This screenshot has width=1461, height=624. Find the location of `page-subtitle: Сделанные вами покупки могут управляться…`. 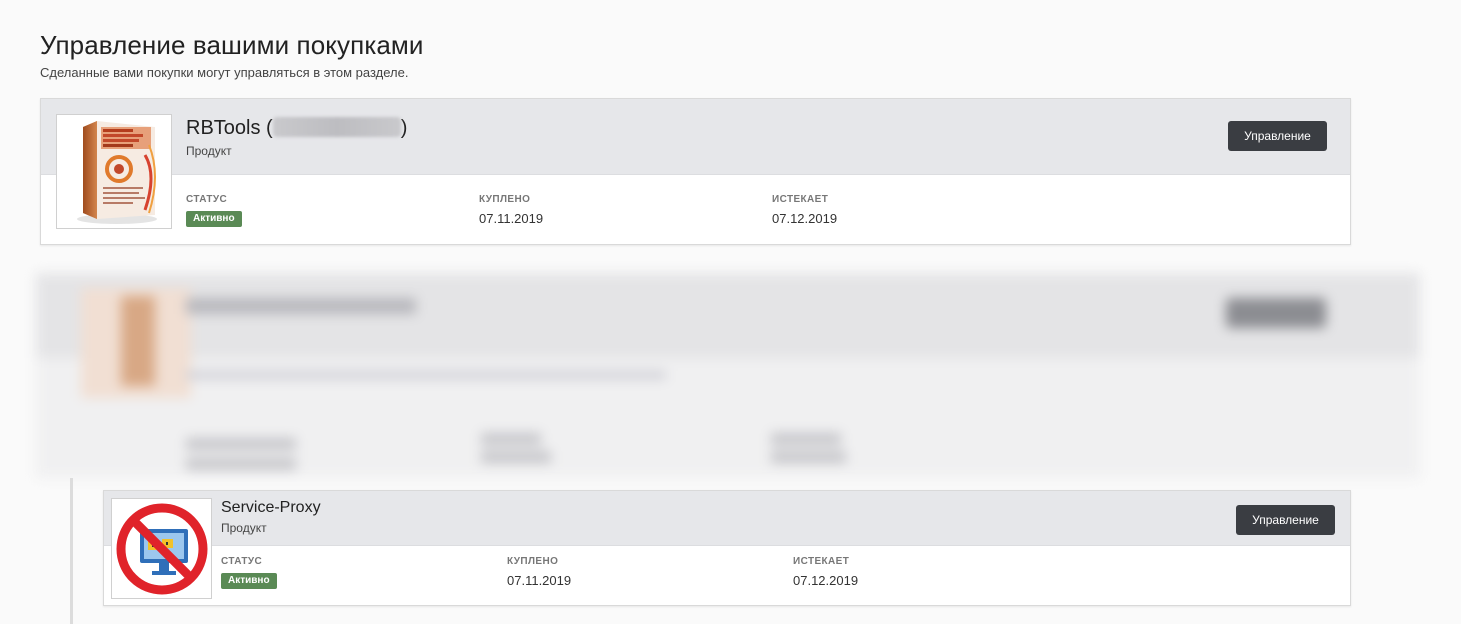

page-subtitle: Сделанные вами покупки могут управляться… is located at coordinates (224, 72).